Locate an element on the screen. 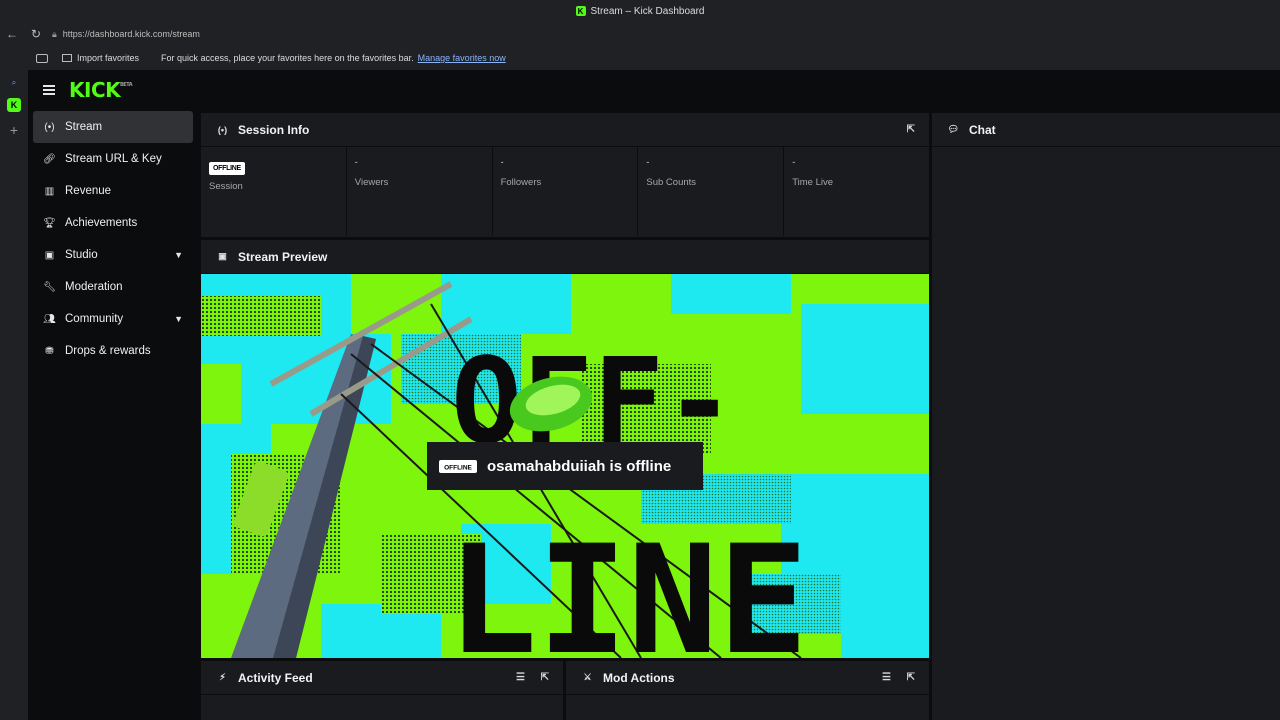 Image resolution: width=1280 pixels, height=720 pixels. mod-actions-header: ⚔︎ Mod Actions ☰ ⇱ is located at coordinates (747, 678).